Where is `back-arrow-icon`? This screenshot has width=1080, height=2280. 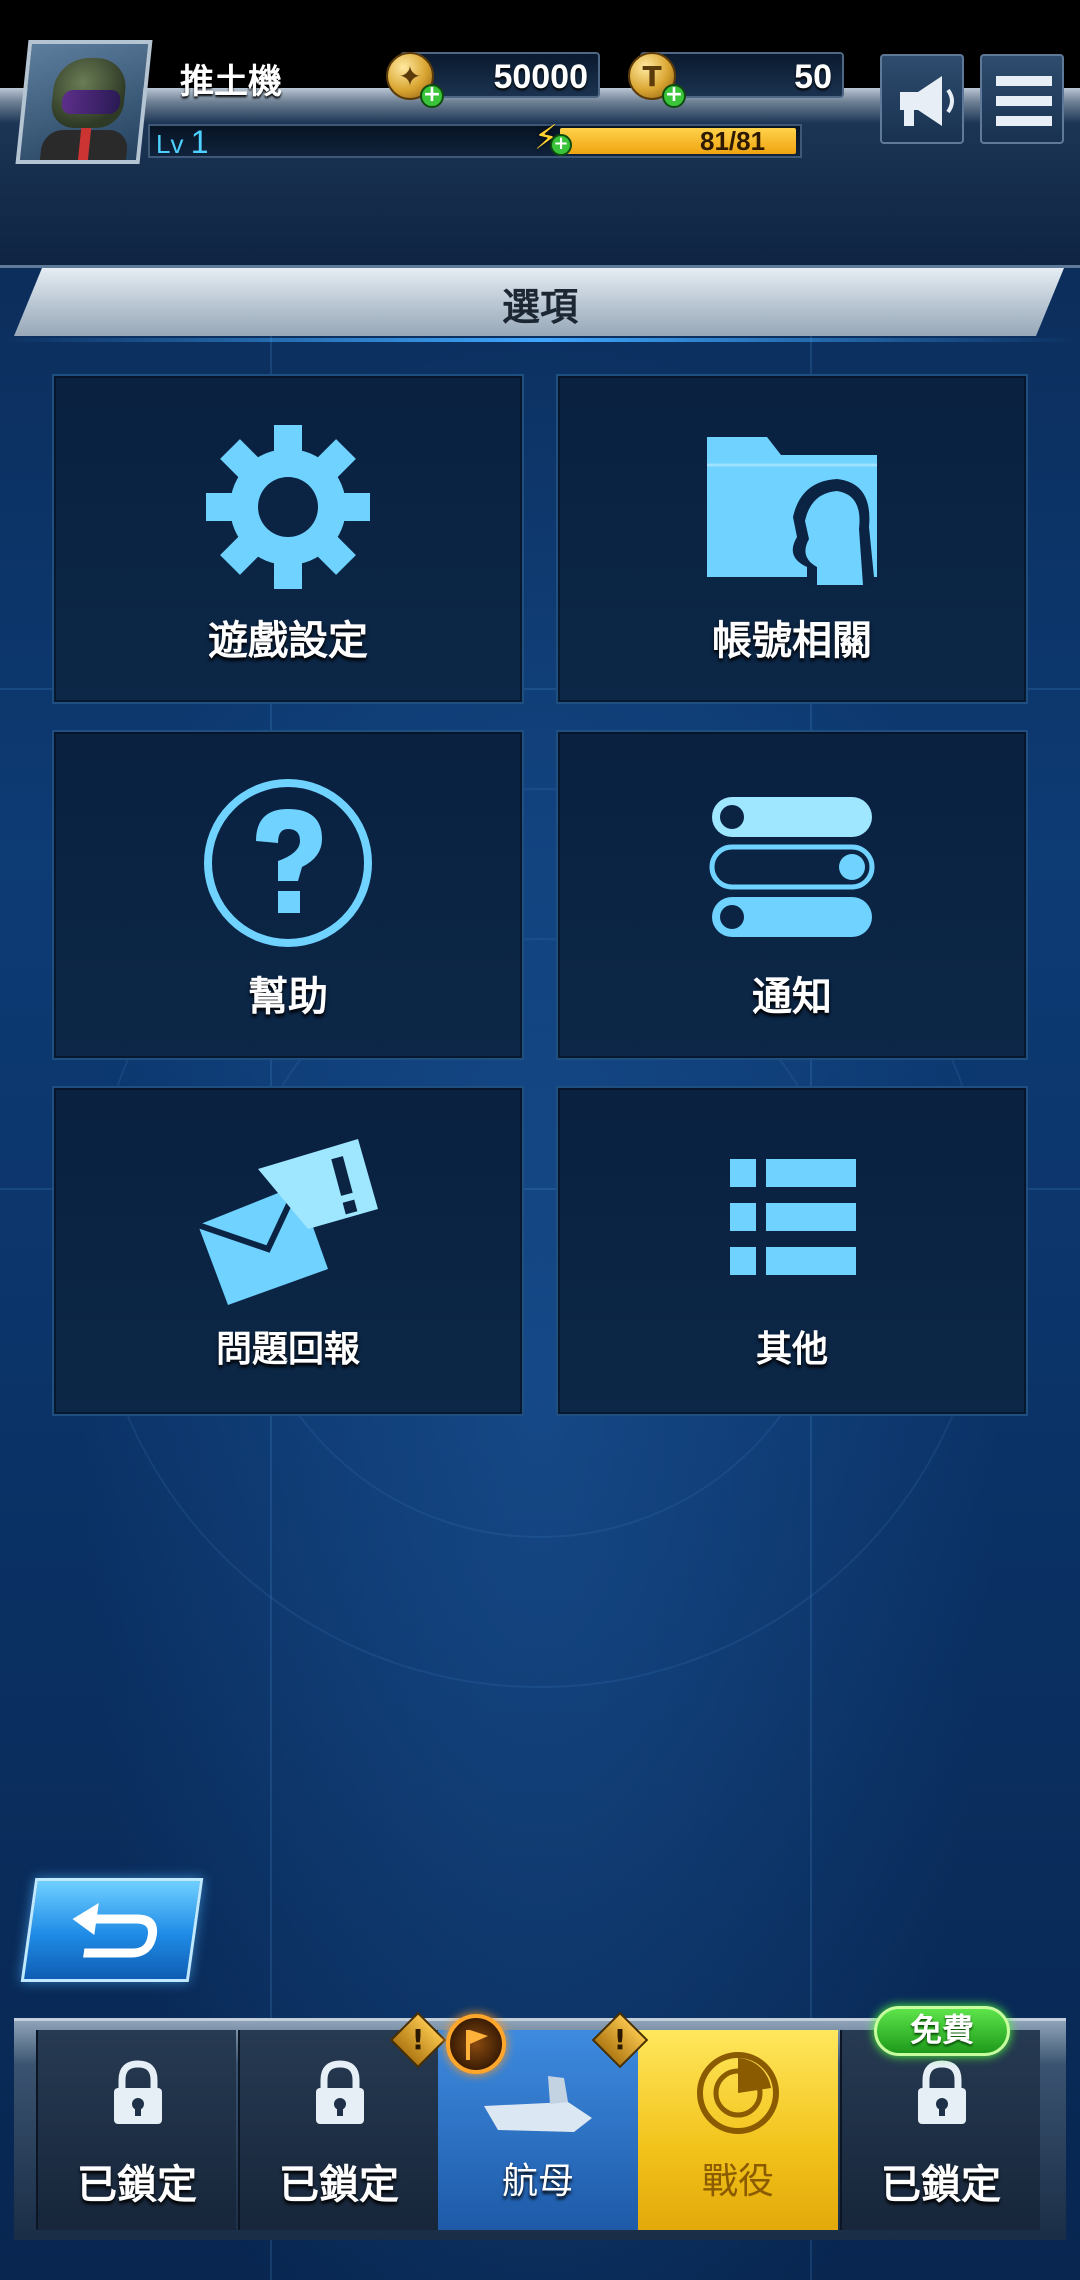 back-arrow-icon is located at coordinates (115, 1930).